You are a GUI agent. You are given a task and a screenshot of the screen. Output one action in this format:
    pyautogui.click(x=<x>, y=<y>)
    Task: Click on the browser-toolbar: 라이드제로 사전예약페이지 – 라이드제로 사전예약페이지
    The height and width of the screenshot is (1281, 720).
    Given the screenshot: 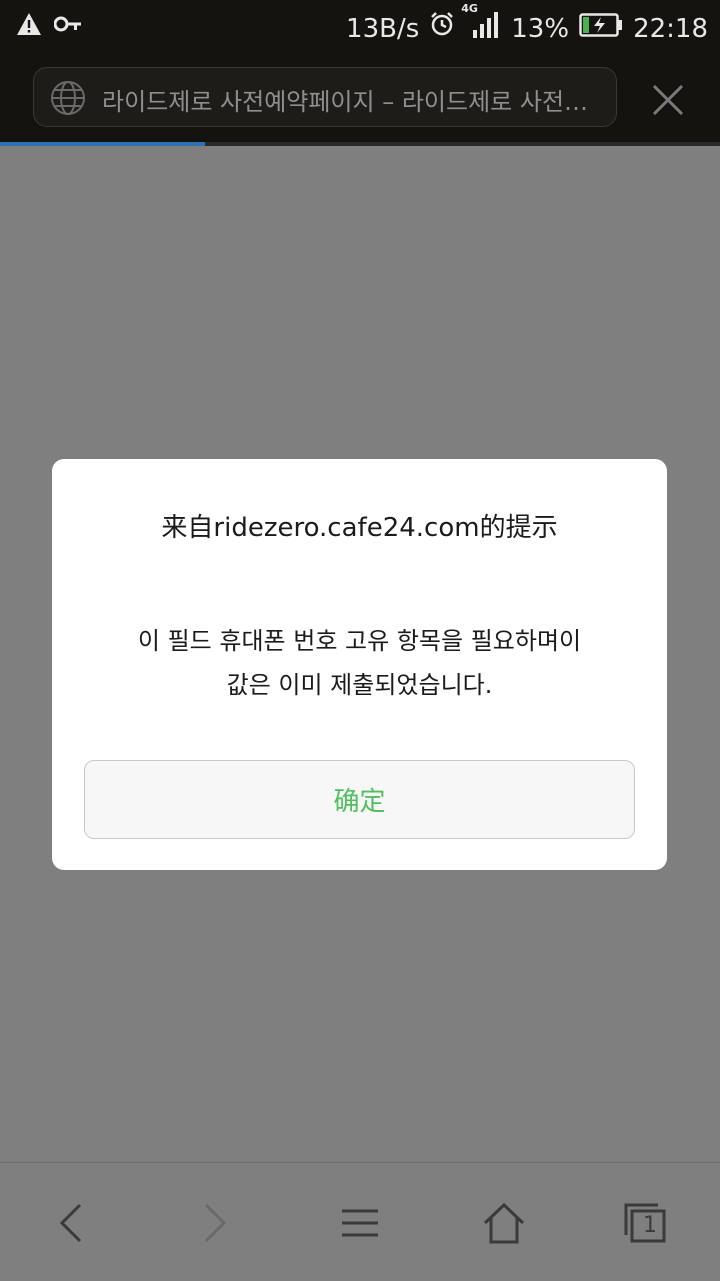 What is the action you would take?
    pyautogui.click(x=360, y=96)
    